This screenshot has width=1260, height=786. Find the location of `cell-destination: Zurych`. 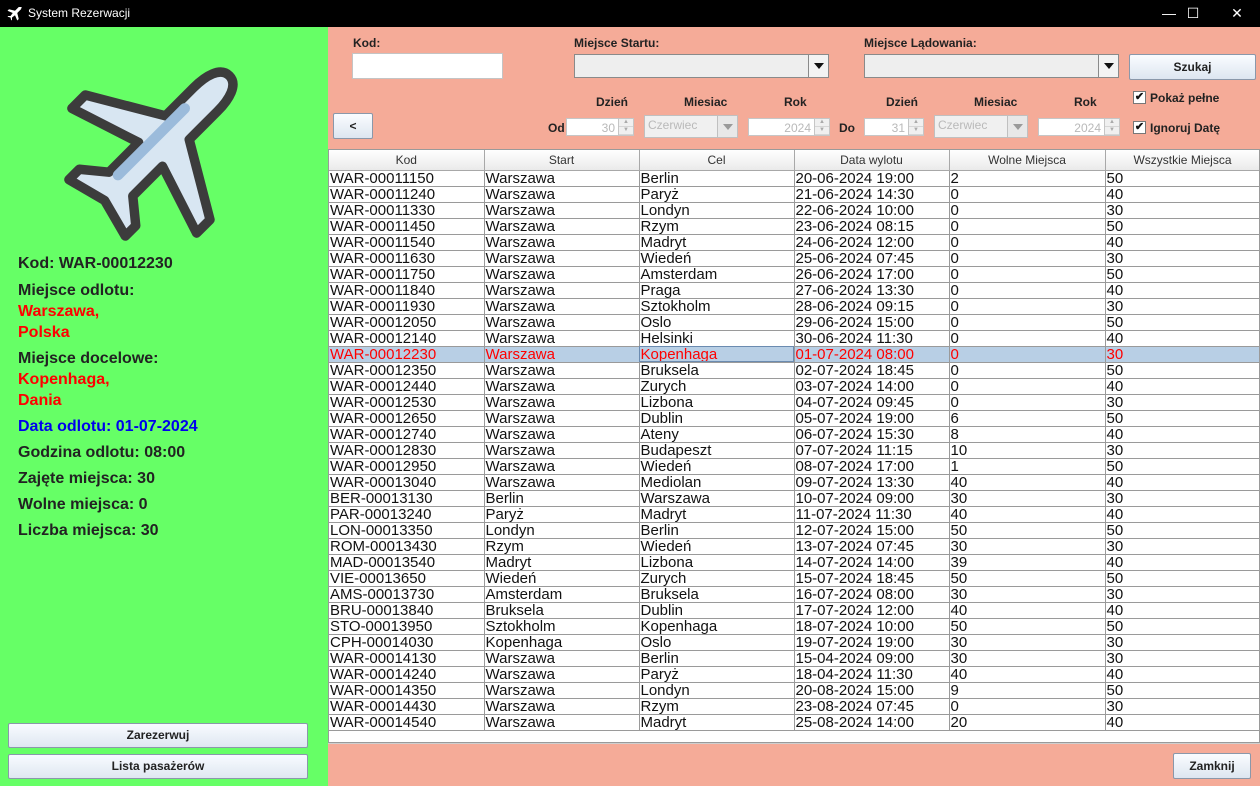

cell-destination: Zurych is located at coordinates (717, 386).